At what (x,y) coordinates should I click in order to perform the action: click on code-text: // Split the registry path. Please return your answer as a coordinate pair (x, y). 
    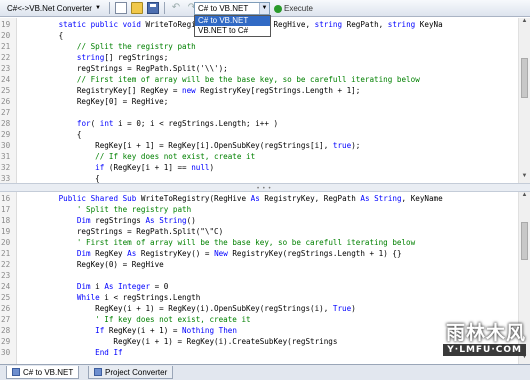
    Looking at the image, I should click on (136, 46).